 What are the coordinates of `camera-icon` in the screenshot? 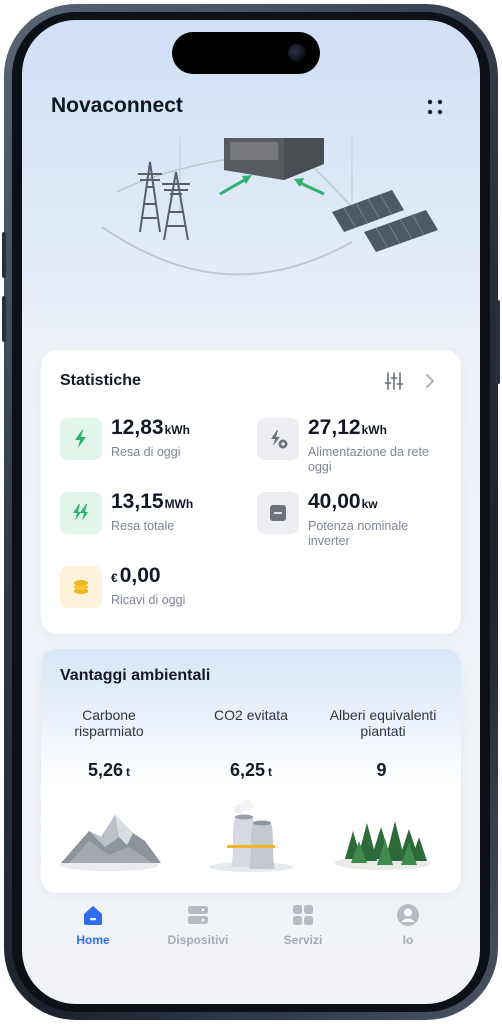 It's located at (297, 53).